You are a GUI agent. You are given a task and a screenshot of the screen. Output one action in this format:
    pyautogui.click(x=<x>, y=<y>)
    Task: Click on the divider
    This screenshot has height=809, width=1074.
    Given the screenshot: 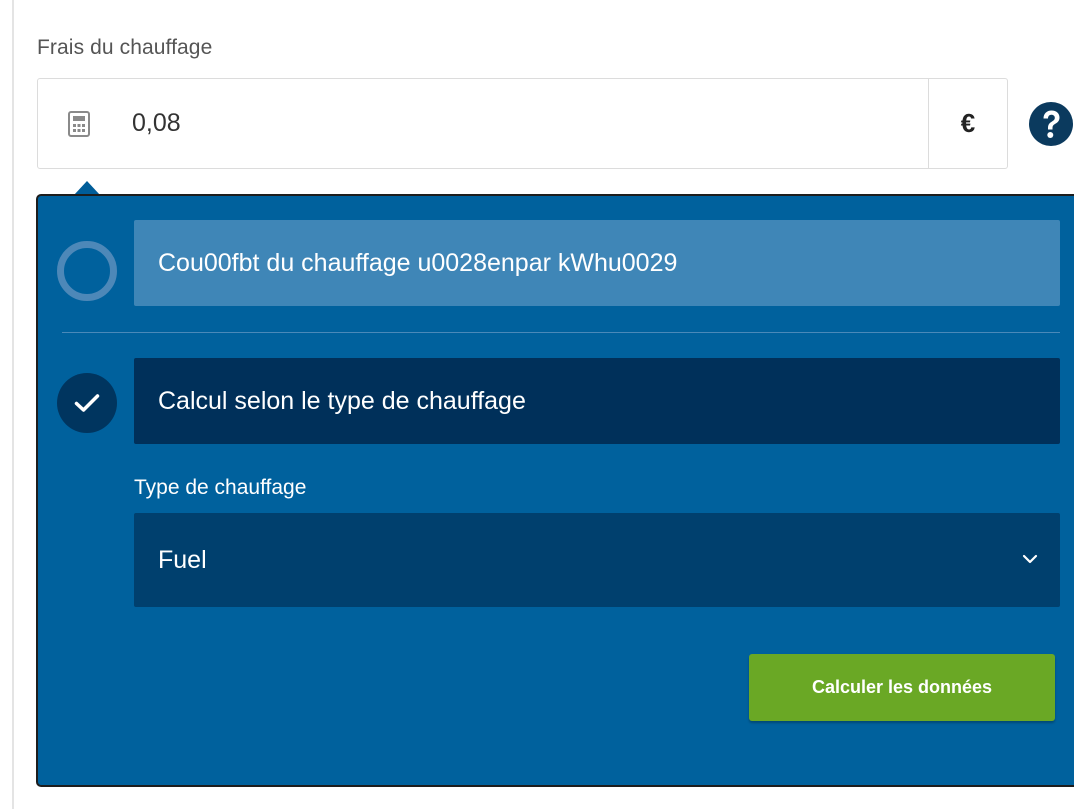 What is the action you would take?
    pyautogui.click(x=561, y=332)
    